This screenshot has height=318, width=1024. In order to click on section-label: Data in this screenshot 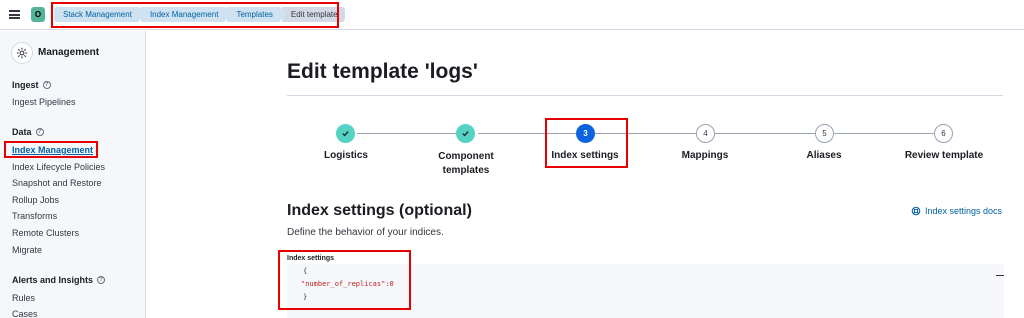, I will do `click(22, 132)`.